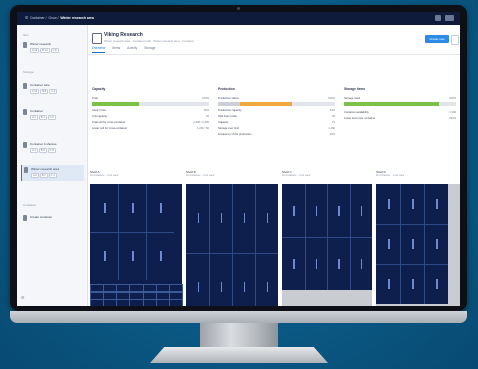 This screenshot has width=478, height=369. I want to click on tag: B 6, so click(42, 150).